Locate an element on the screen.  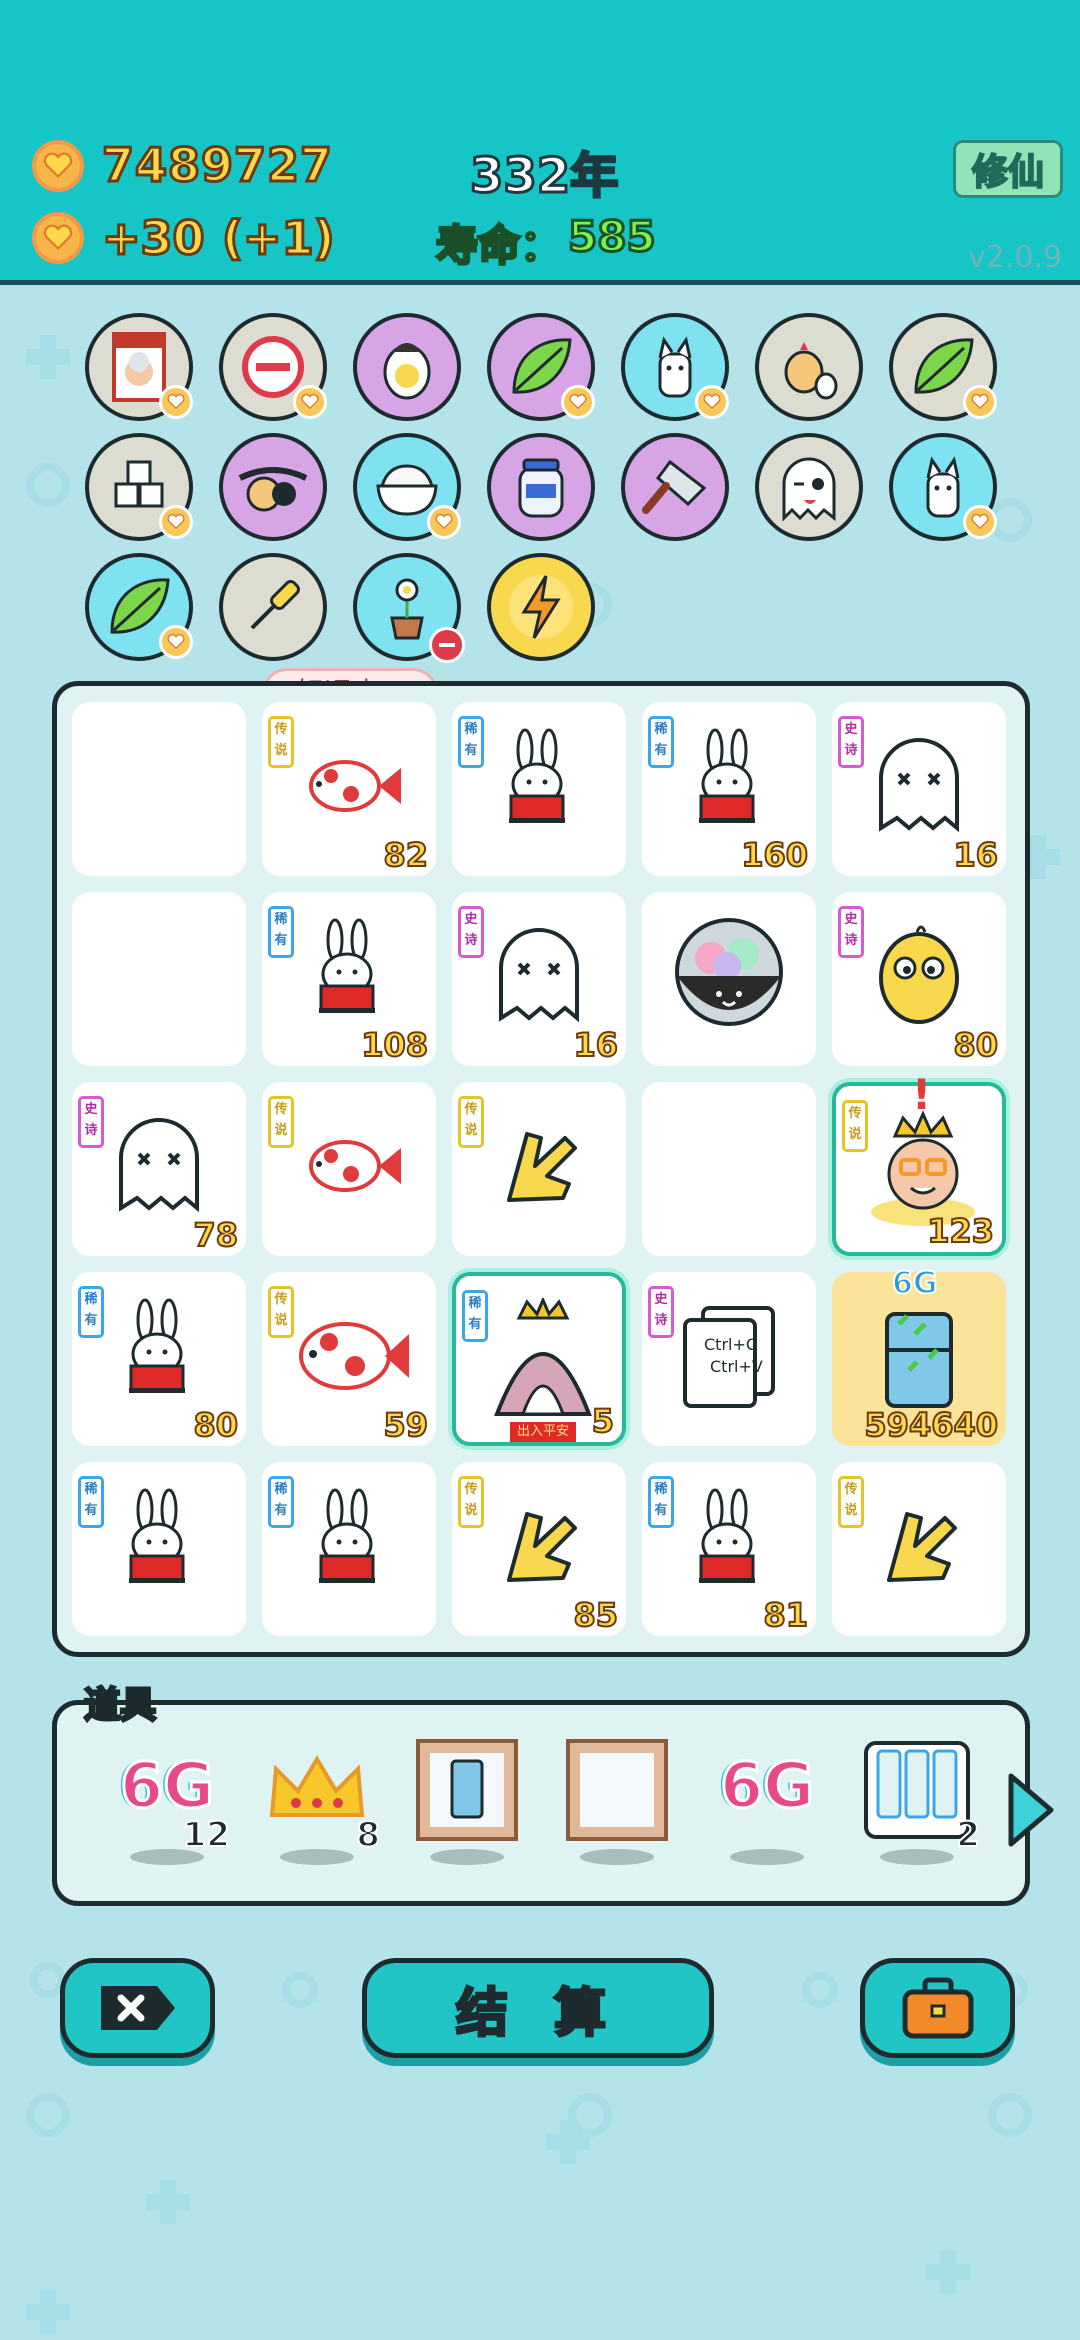
prop-empty-frame is located at coordinates (617, 1805).